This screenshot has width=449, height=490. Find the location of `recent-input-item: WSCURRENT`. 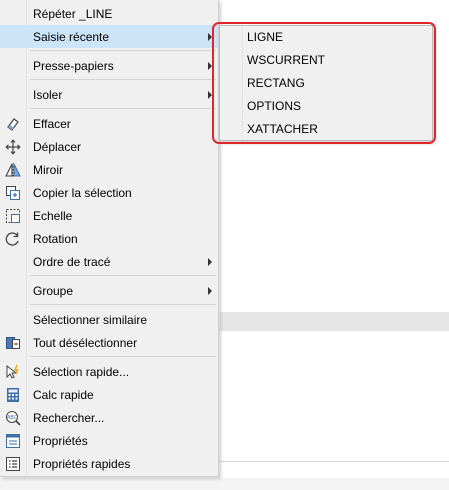

recent-input-item: WSCURRENT is located at coordinates (326, 60).